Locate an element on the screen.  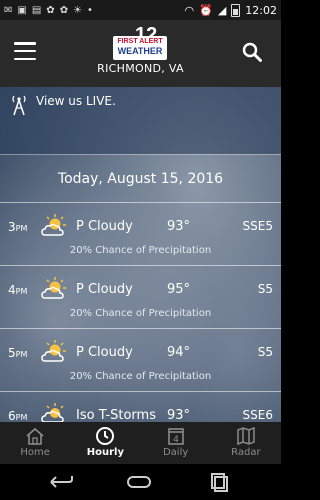
logo-line1: FIRST ALERT is located at coordinates (140, 41).